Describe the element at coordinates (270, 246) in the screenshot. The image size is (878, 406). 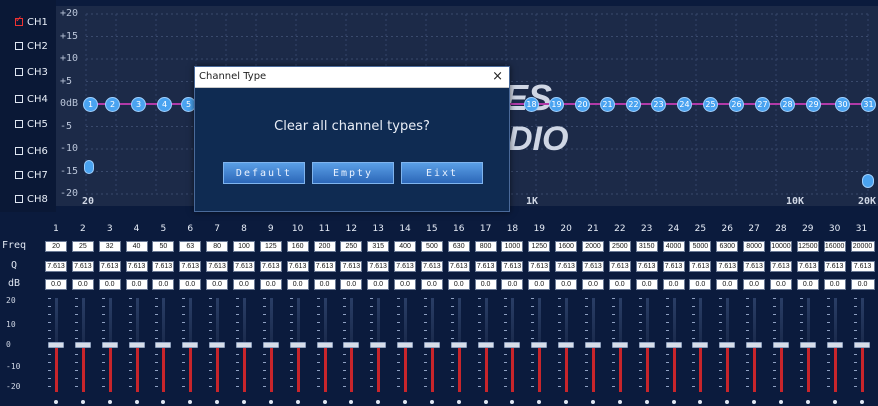
I see `freq-field: 125` at that location.